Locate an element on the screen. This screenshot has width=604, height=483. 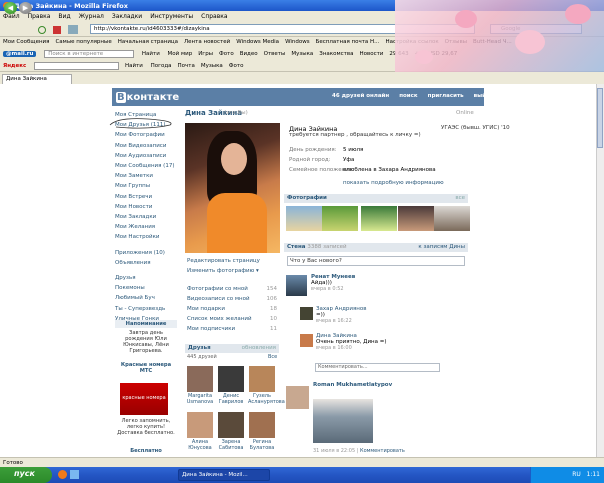
bottom-ad-title: Бесплатно is located at coordinates (146, 451).